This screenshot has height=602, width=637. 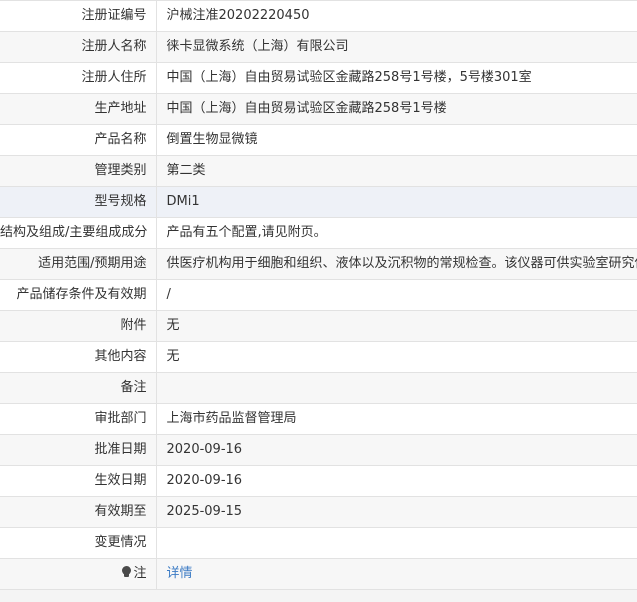 I want to click on row-registrant-address: 注册人住所 中国（上海）自由贸易试验区金藏路258号1号楼，5号楼301室, so click(x=318, y=78).